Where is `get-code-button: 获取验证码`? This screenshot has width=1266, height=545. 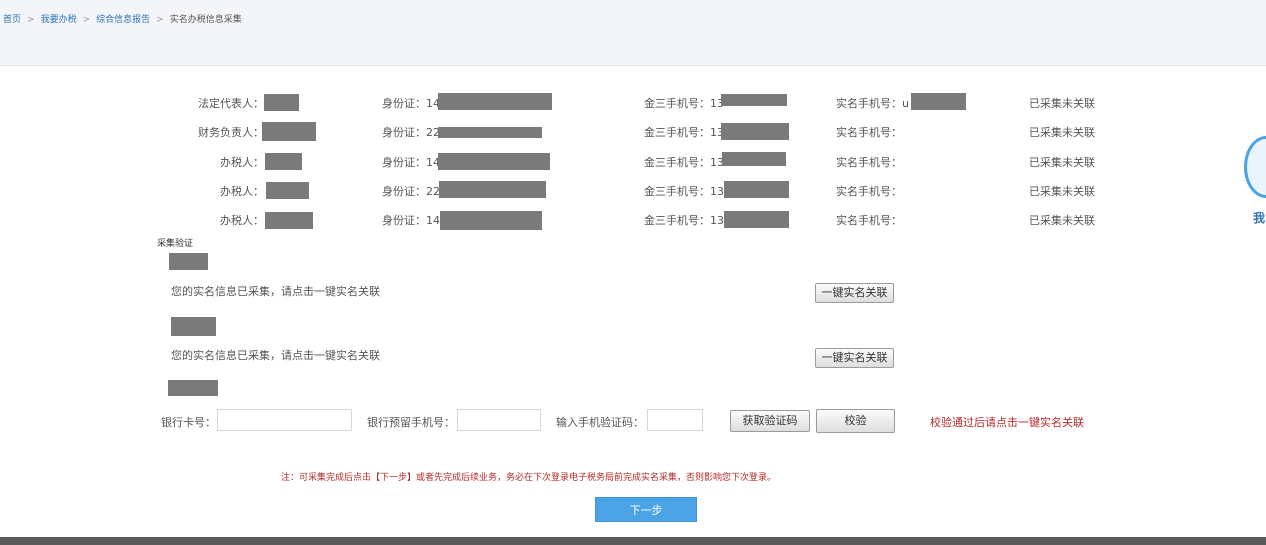 get-code-button: 获取验证码 is located at coordinates (770, 421).